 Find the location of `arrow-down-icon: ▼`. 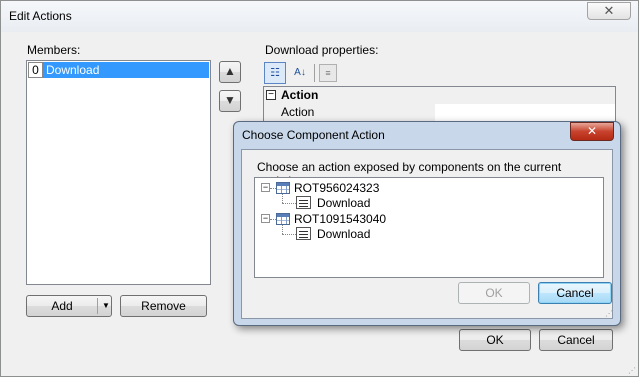

arrow-down-icon: ▼ is located at coordinates (230, 100).